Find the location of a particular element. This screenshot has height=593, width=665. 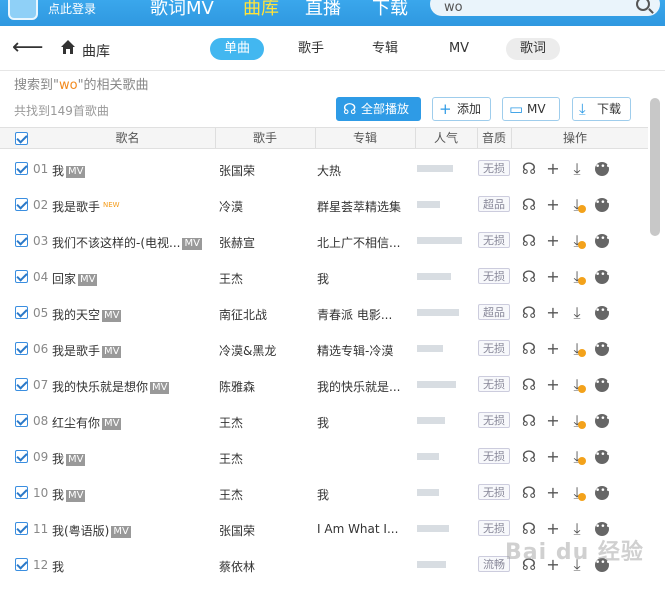

singer-name: 冷漠 is located at coordinates (231, 206).